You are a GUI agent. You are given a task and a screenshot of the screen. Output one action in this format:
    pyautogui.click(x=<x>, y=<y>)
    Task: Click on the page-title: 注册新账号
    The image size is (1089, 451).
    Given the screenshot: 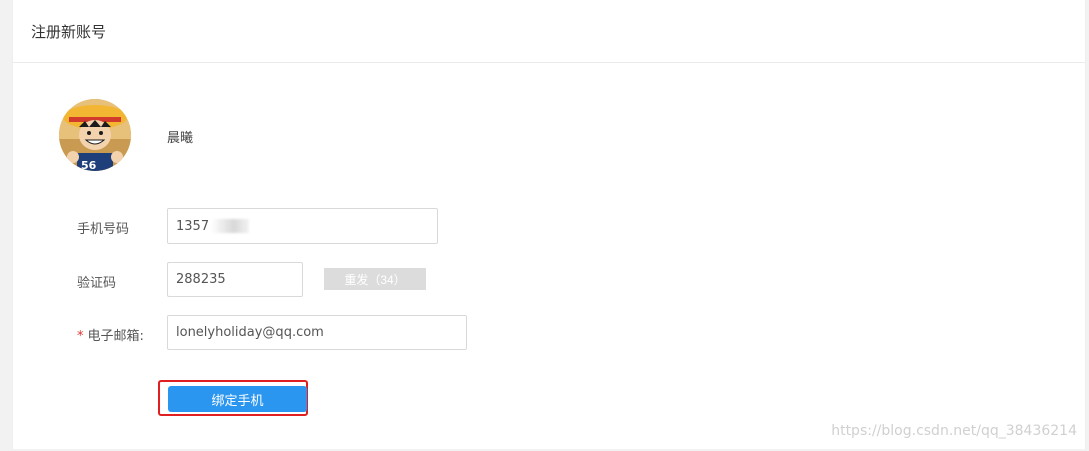 What is the action you would take?
    pyautogui.click(x=69, y=31)
    